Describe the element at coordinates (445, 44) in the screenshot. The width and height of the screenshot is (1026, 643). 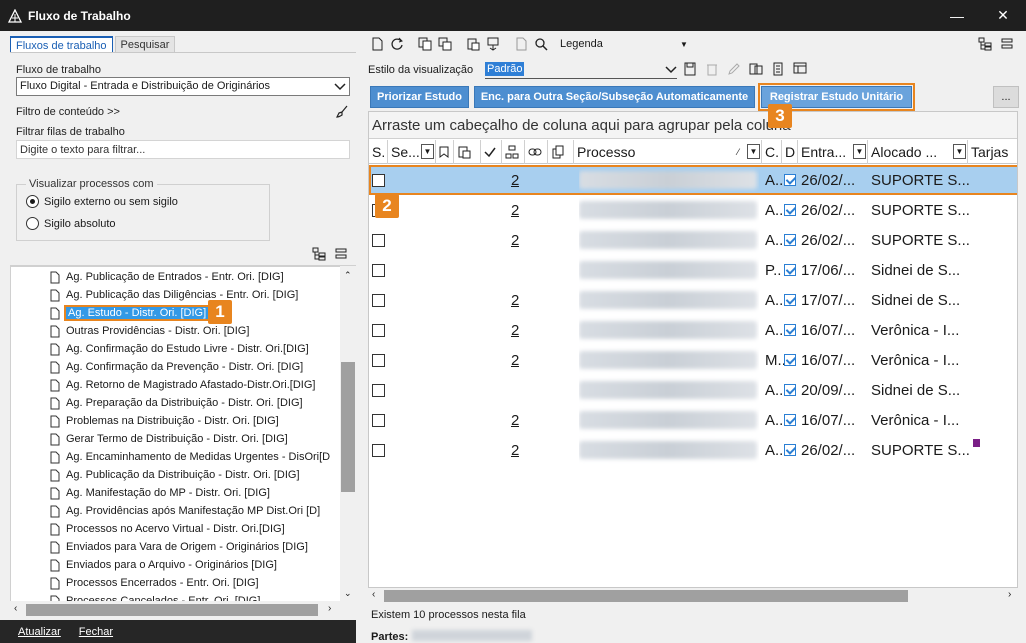
I see `copy-icon` at that location.